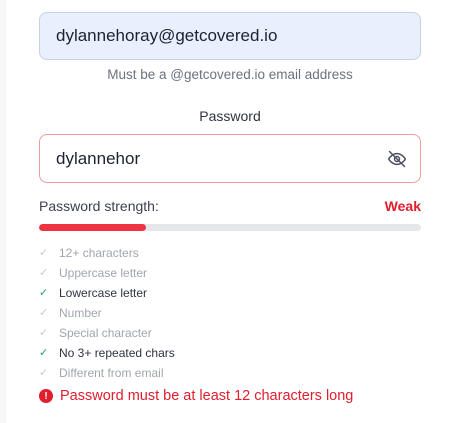  Describe the element at coordinates (92, 227) in the screenshot. I see `strength-meter-fill` at that location.